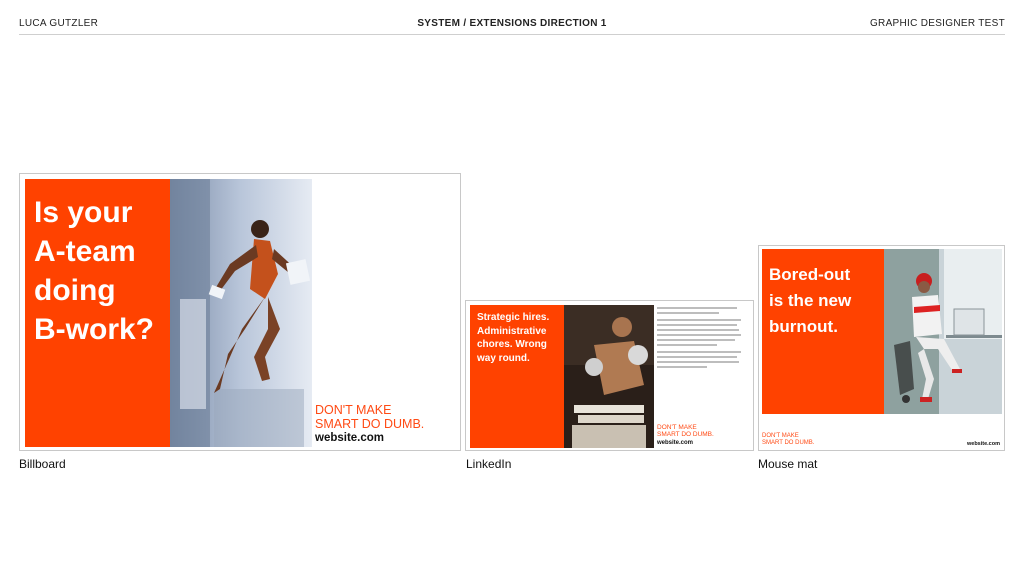  What do you see at coordinates (350, 438) in the screenshot?
I see `billboard-website: website.com` at bounding box center [350, 438].